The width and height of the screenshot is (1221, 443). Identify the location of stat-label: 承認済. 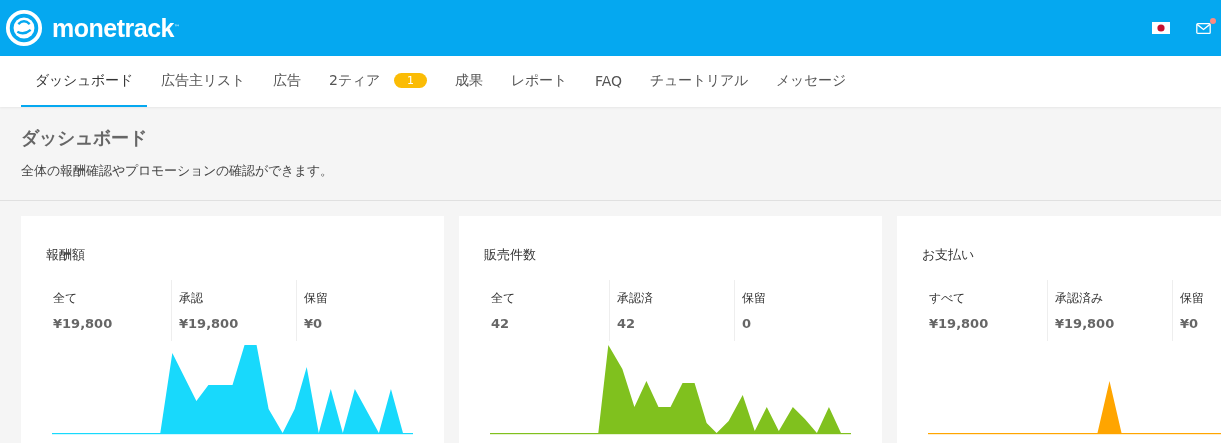
(635, 298).